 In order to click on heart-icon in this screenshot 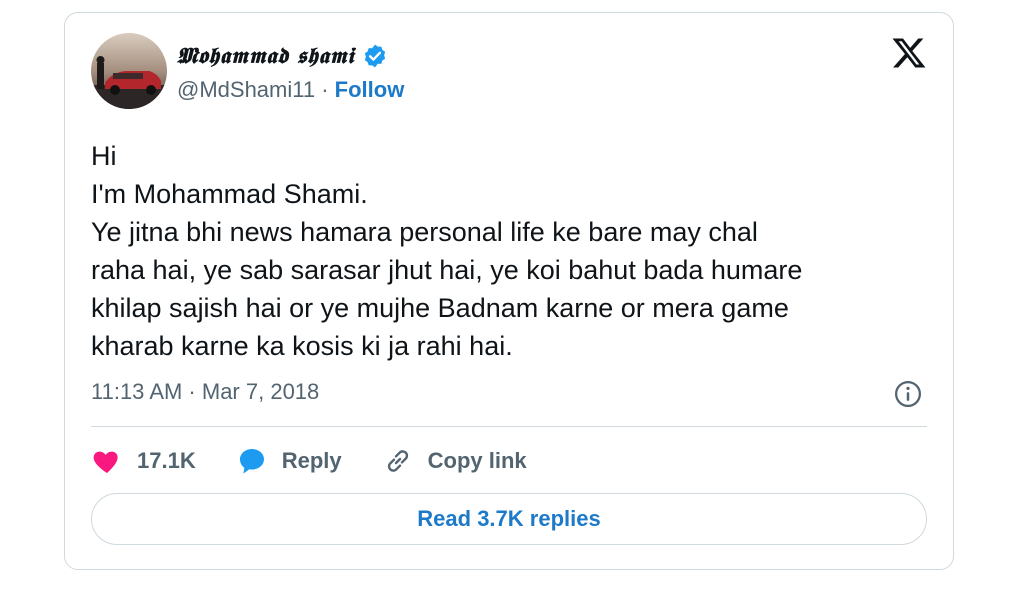, I will do `click(105, 462)`.